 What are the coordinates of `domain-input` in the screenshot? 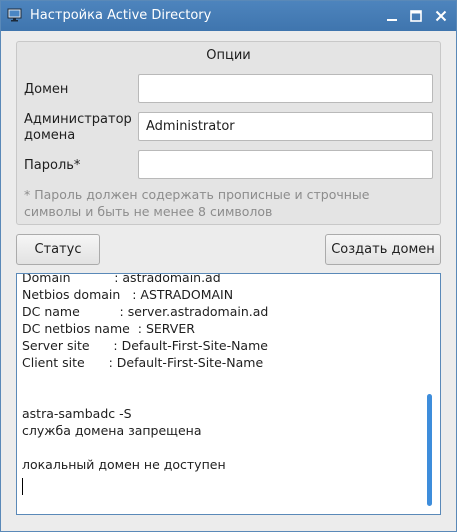 It's located at (285, 88).